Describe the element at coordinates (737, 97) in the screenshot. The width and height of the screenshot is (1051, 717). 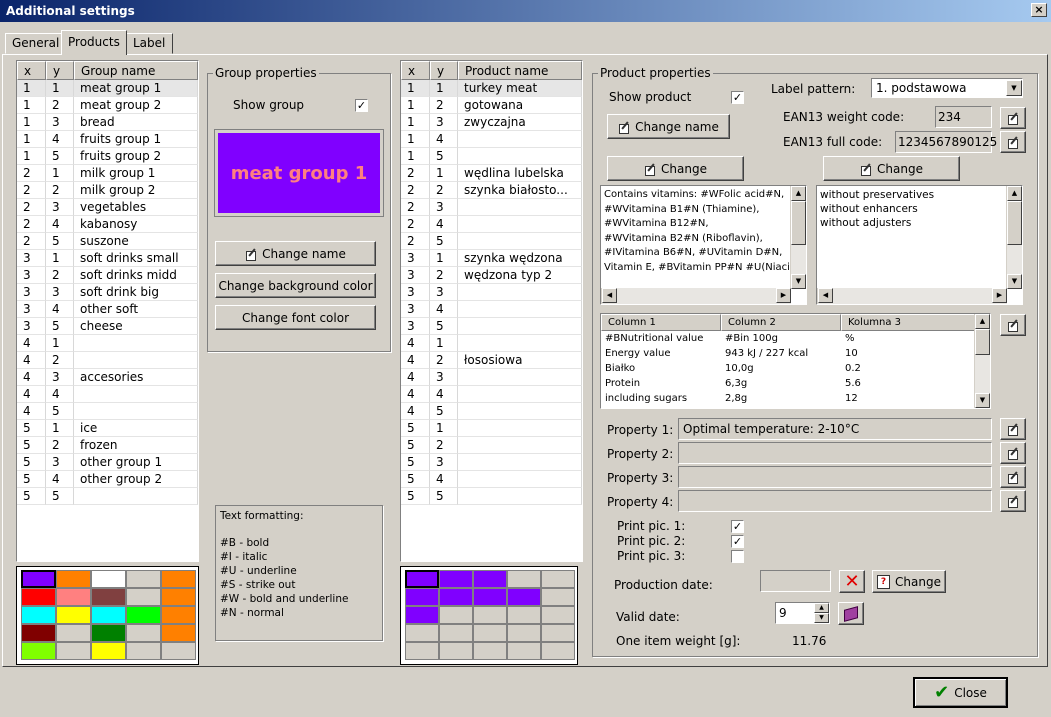
I see `show-product-checkbox: ✓` at that location.